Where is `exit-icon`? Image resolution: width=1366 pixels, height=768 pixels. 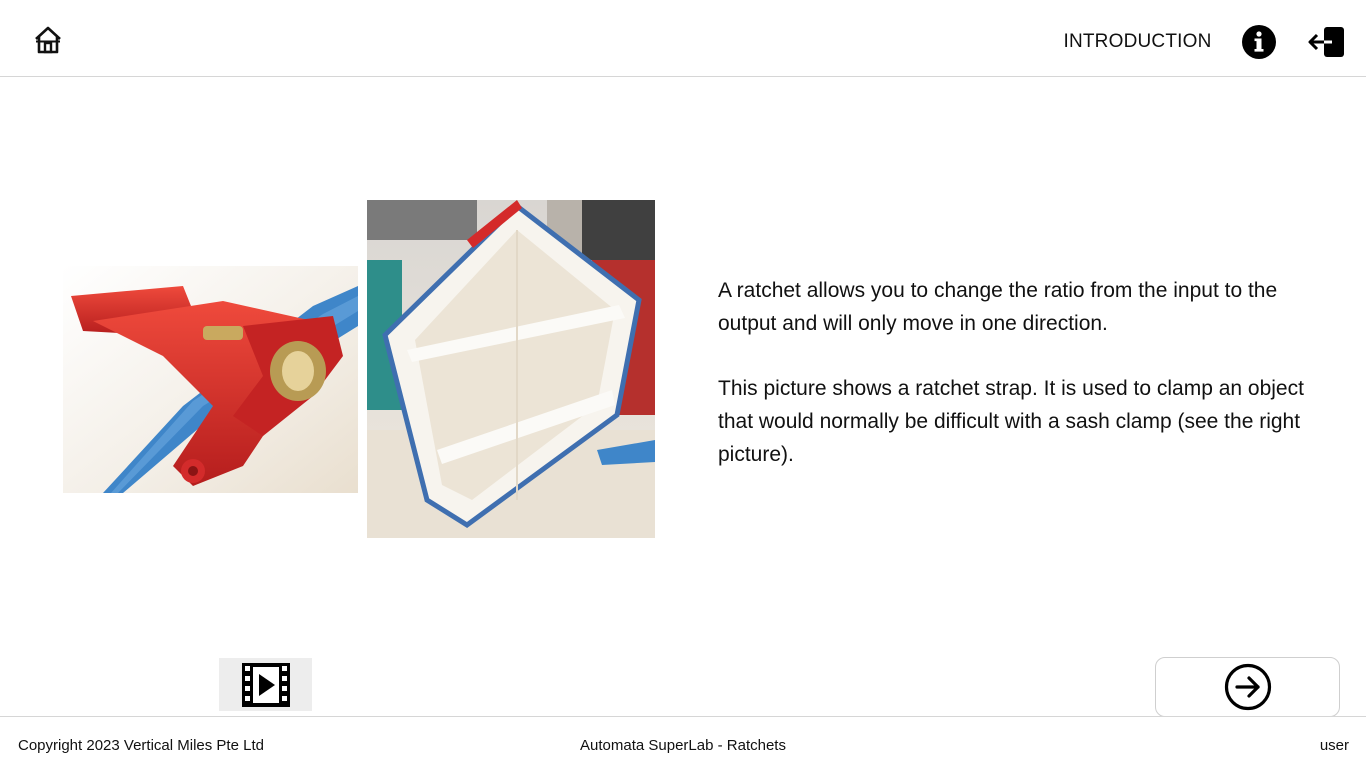 exit-icon is located at coordinates (1326, 42).